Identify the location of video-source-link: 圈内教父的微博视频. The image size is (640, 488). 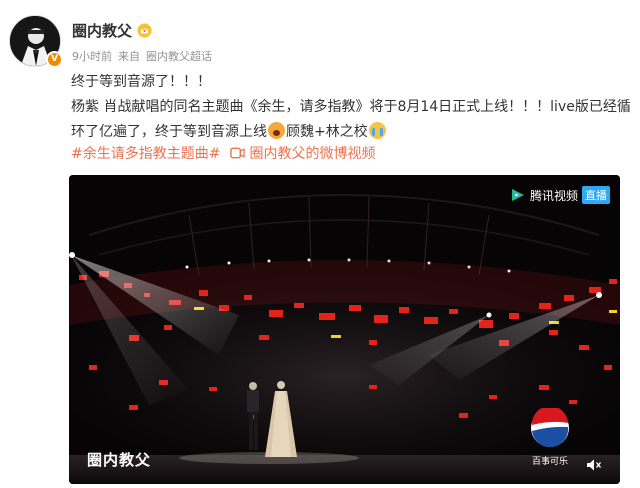
(302, 153).